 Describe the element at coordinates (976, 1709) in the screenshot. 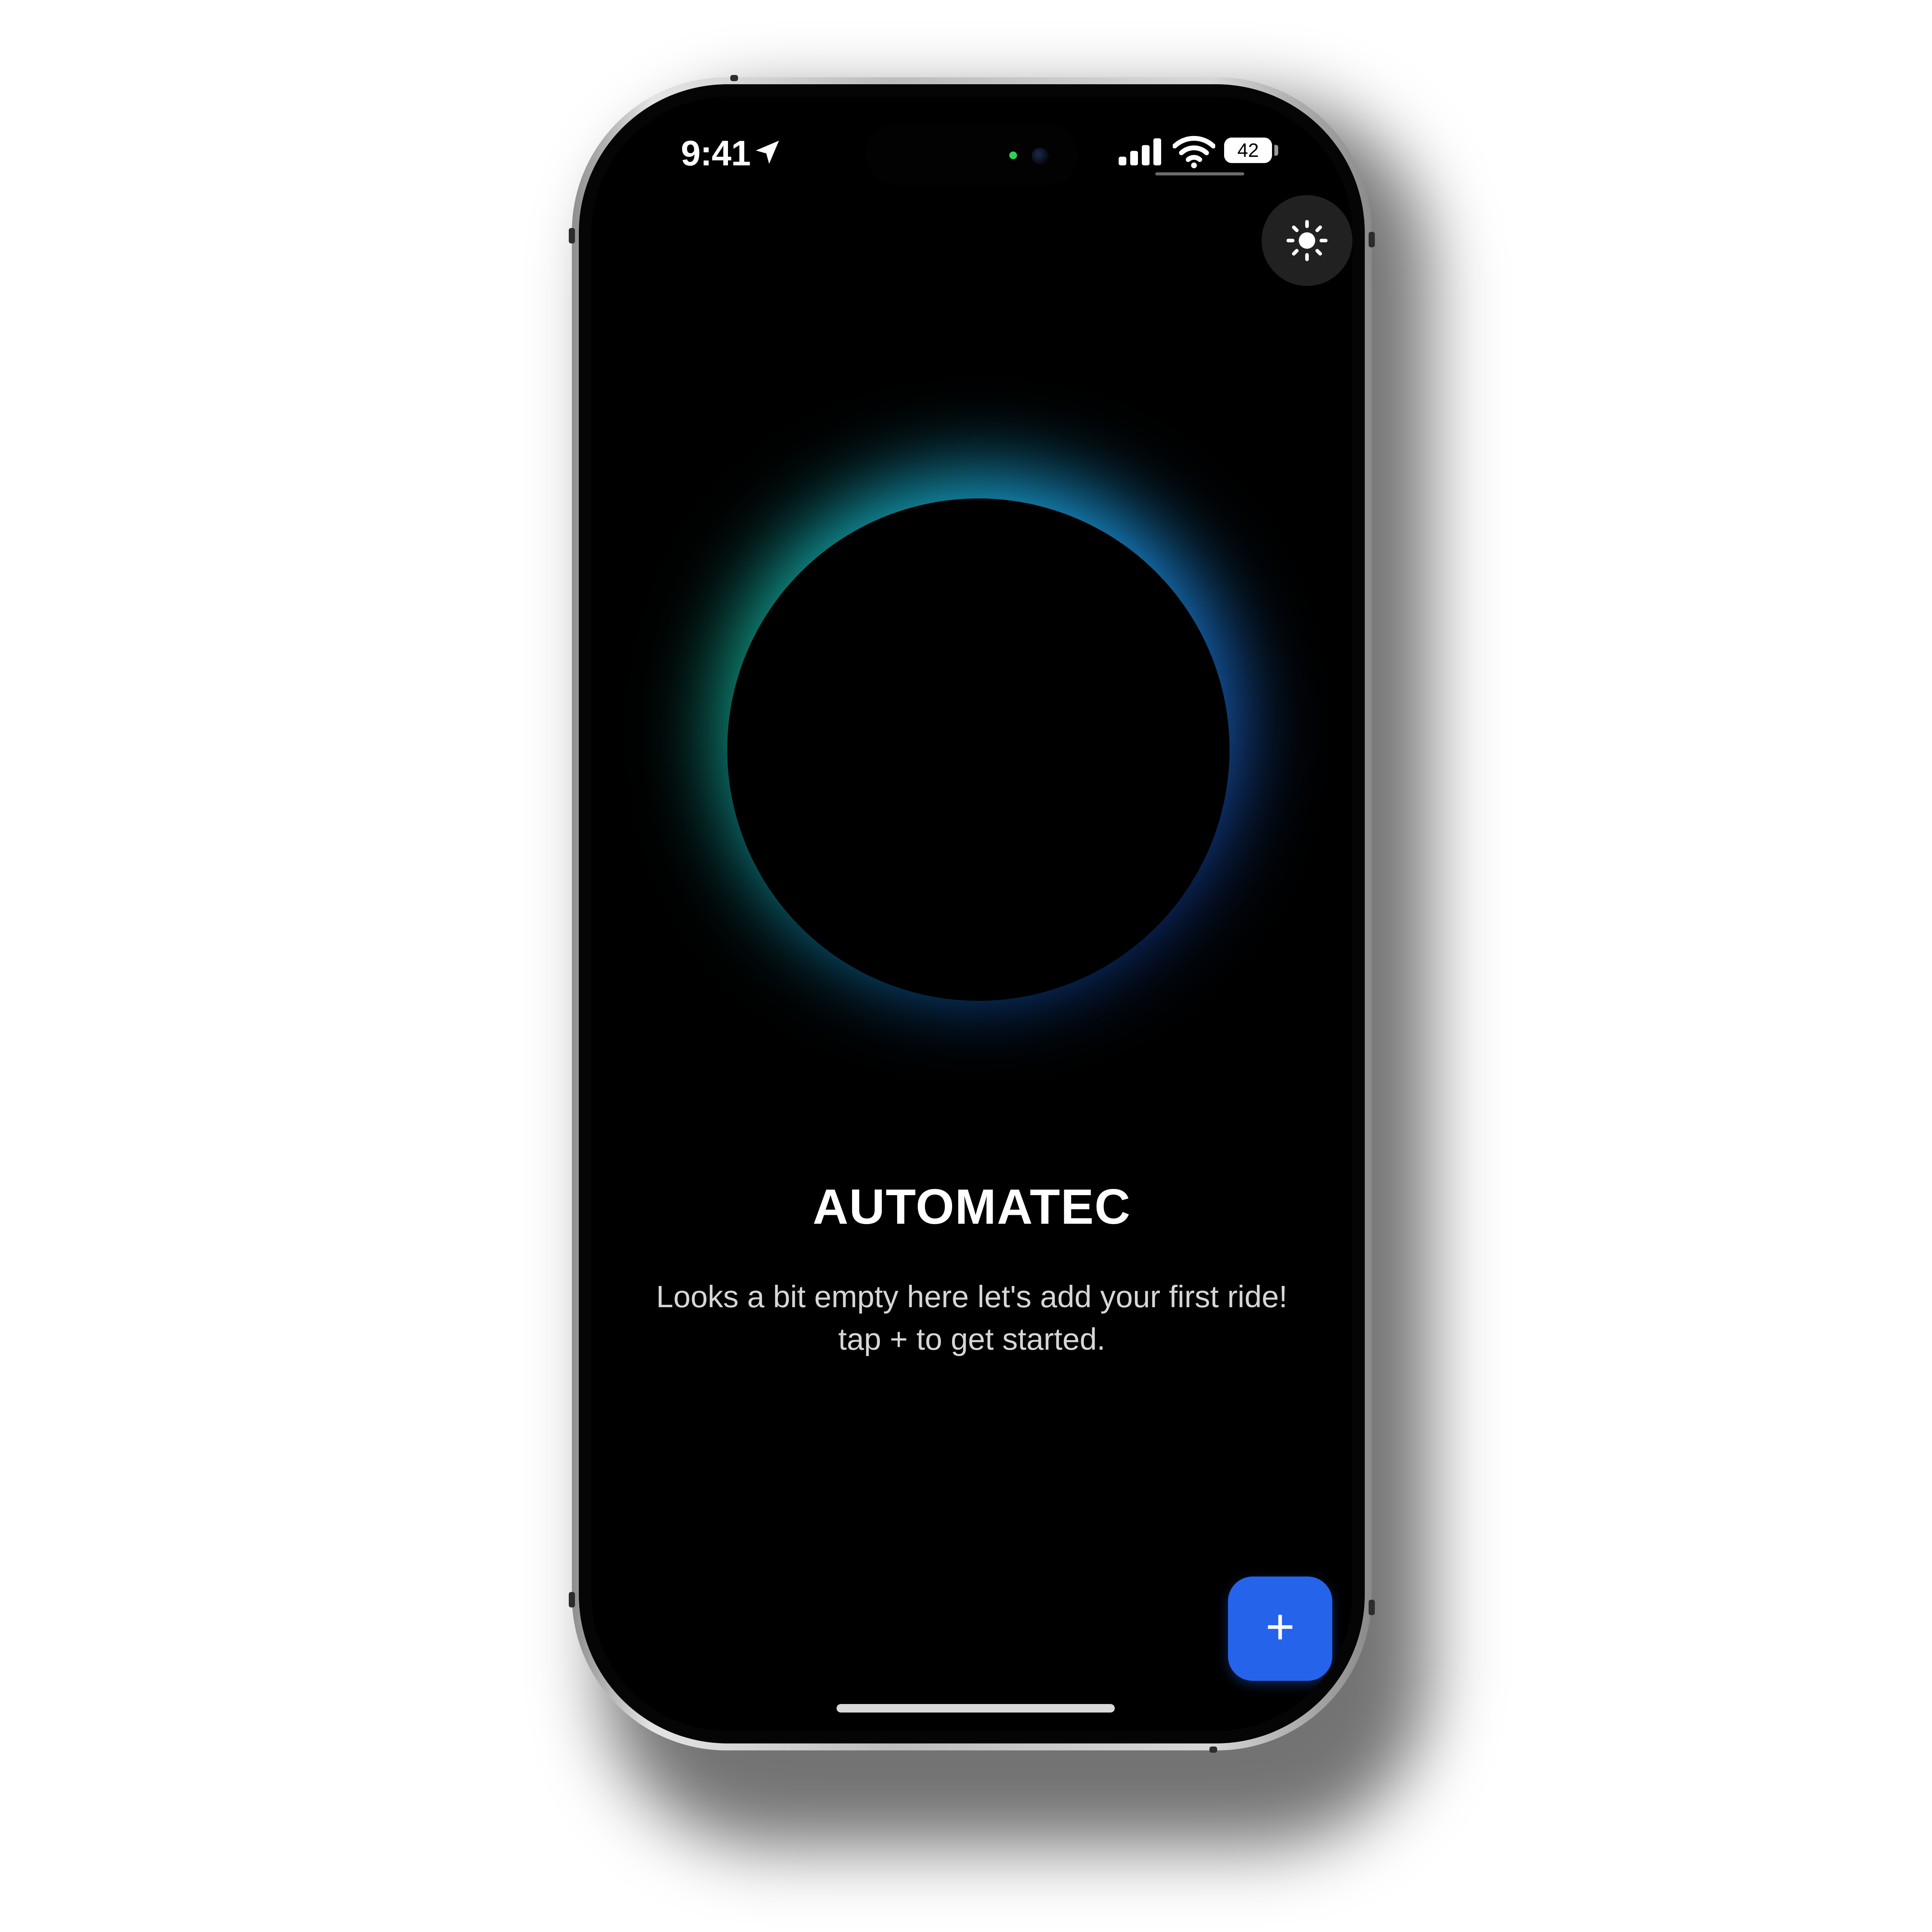

I see `home-indicator` at that location.